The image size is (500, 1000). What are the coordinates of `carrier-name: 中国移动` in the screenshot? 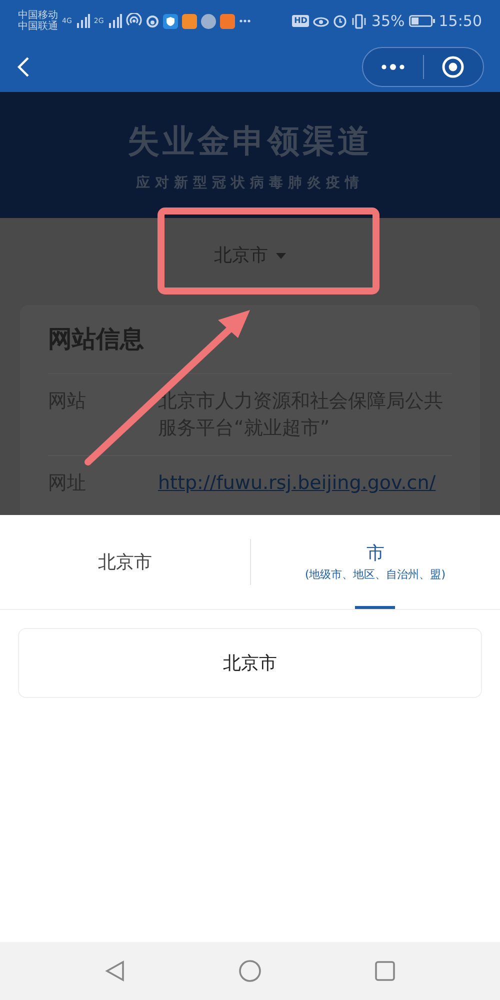 It's located at (38, 15).